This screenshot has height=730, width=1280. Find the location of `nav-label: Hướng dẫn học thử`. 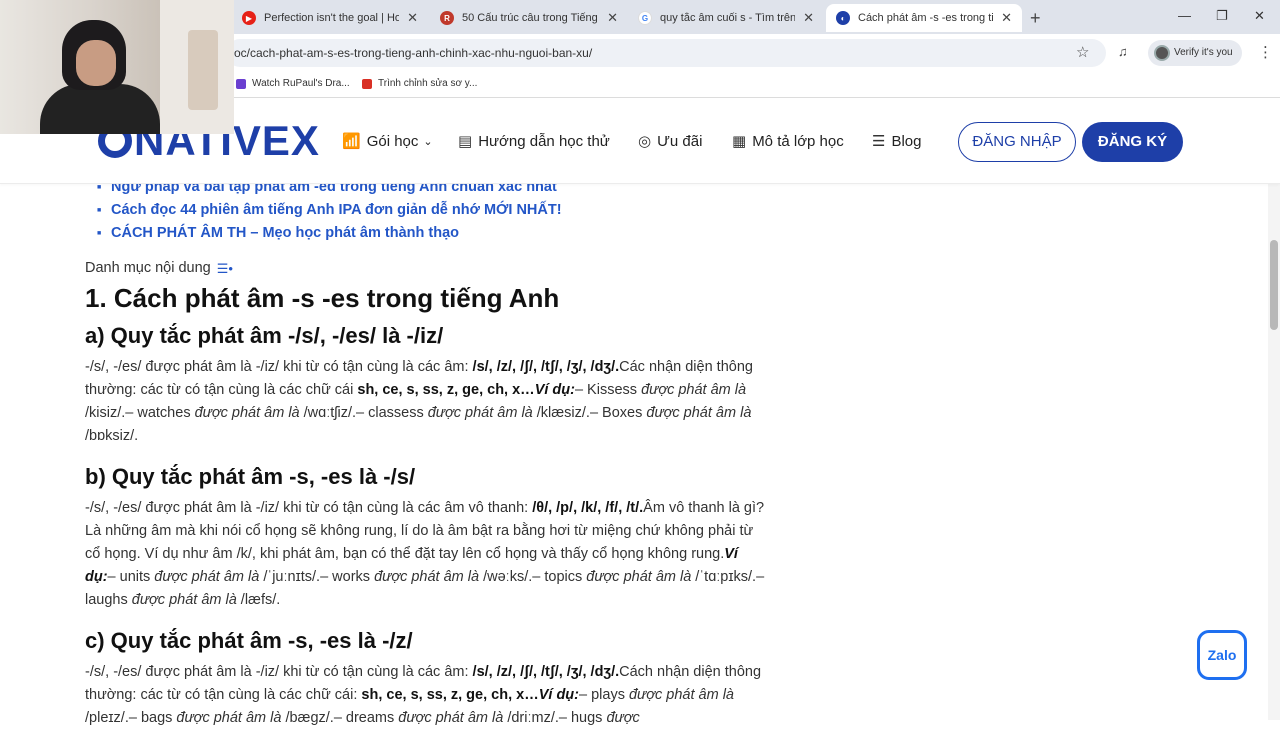

nav-label: Hướng dẫn học thử is located at coordinates (544, 141).